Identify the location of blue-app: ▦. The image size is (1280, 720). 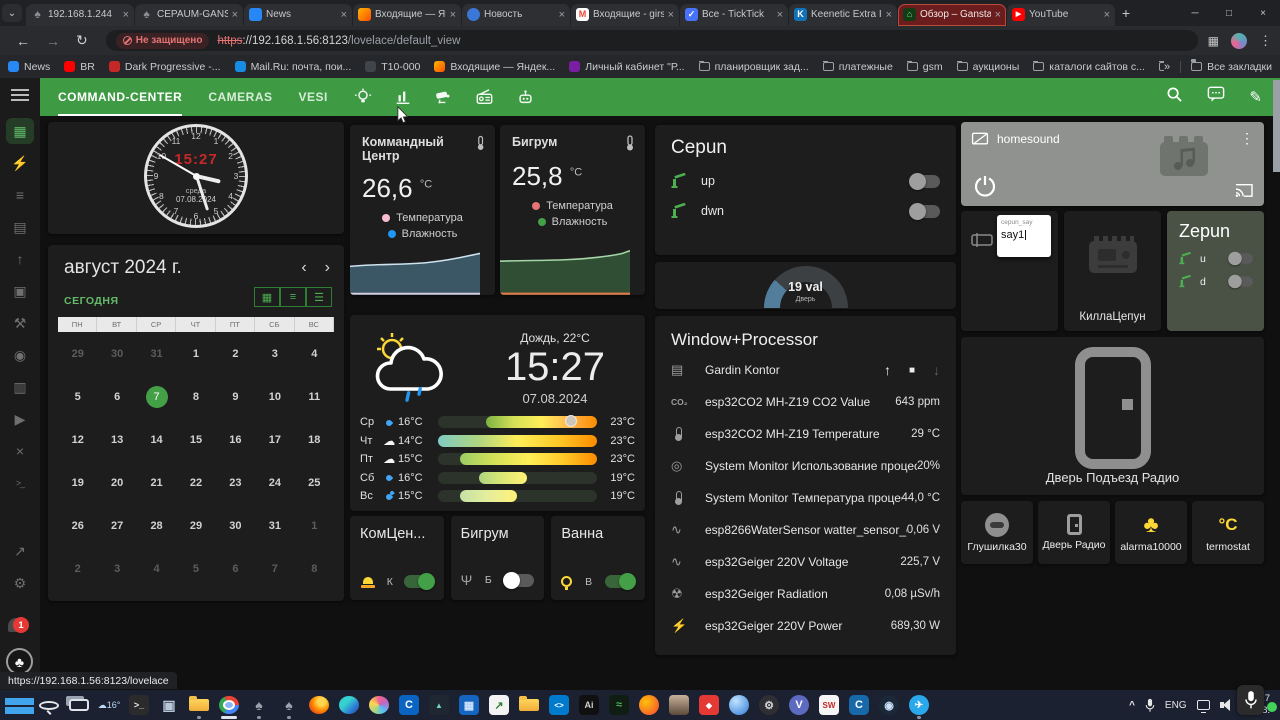
(469, 705).